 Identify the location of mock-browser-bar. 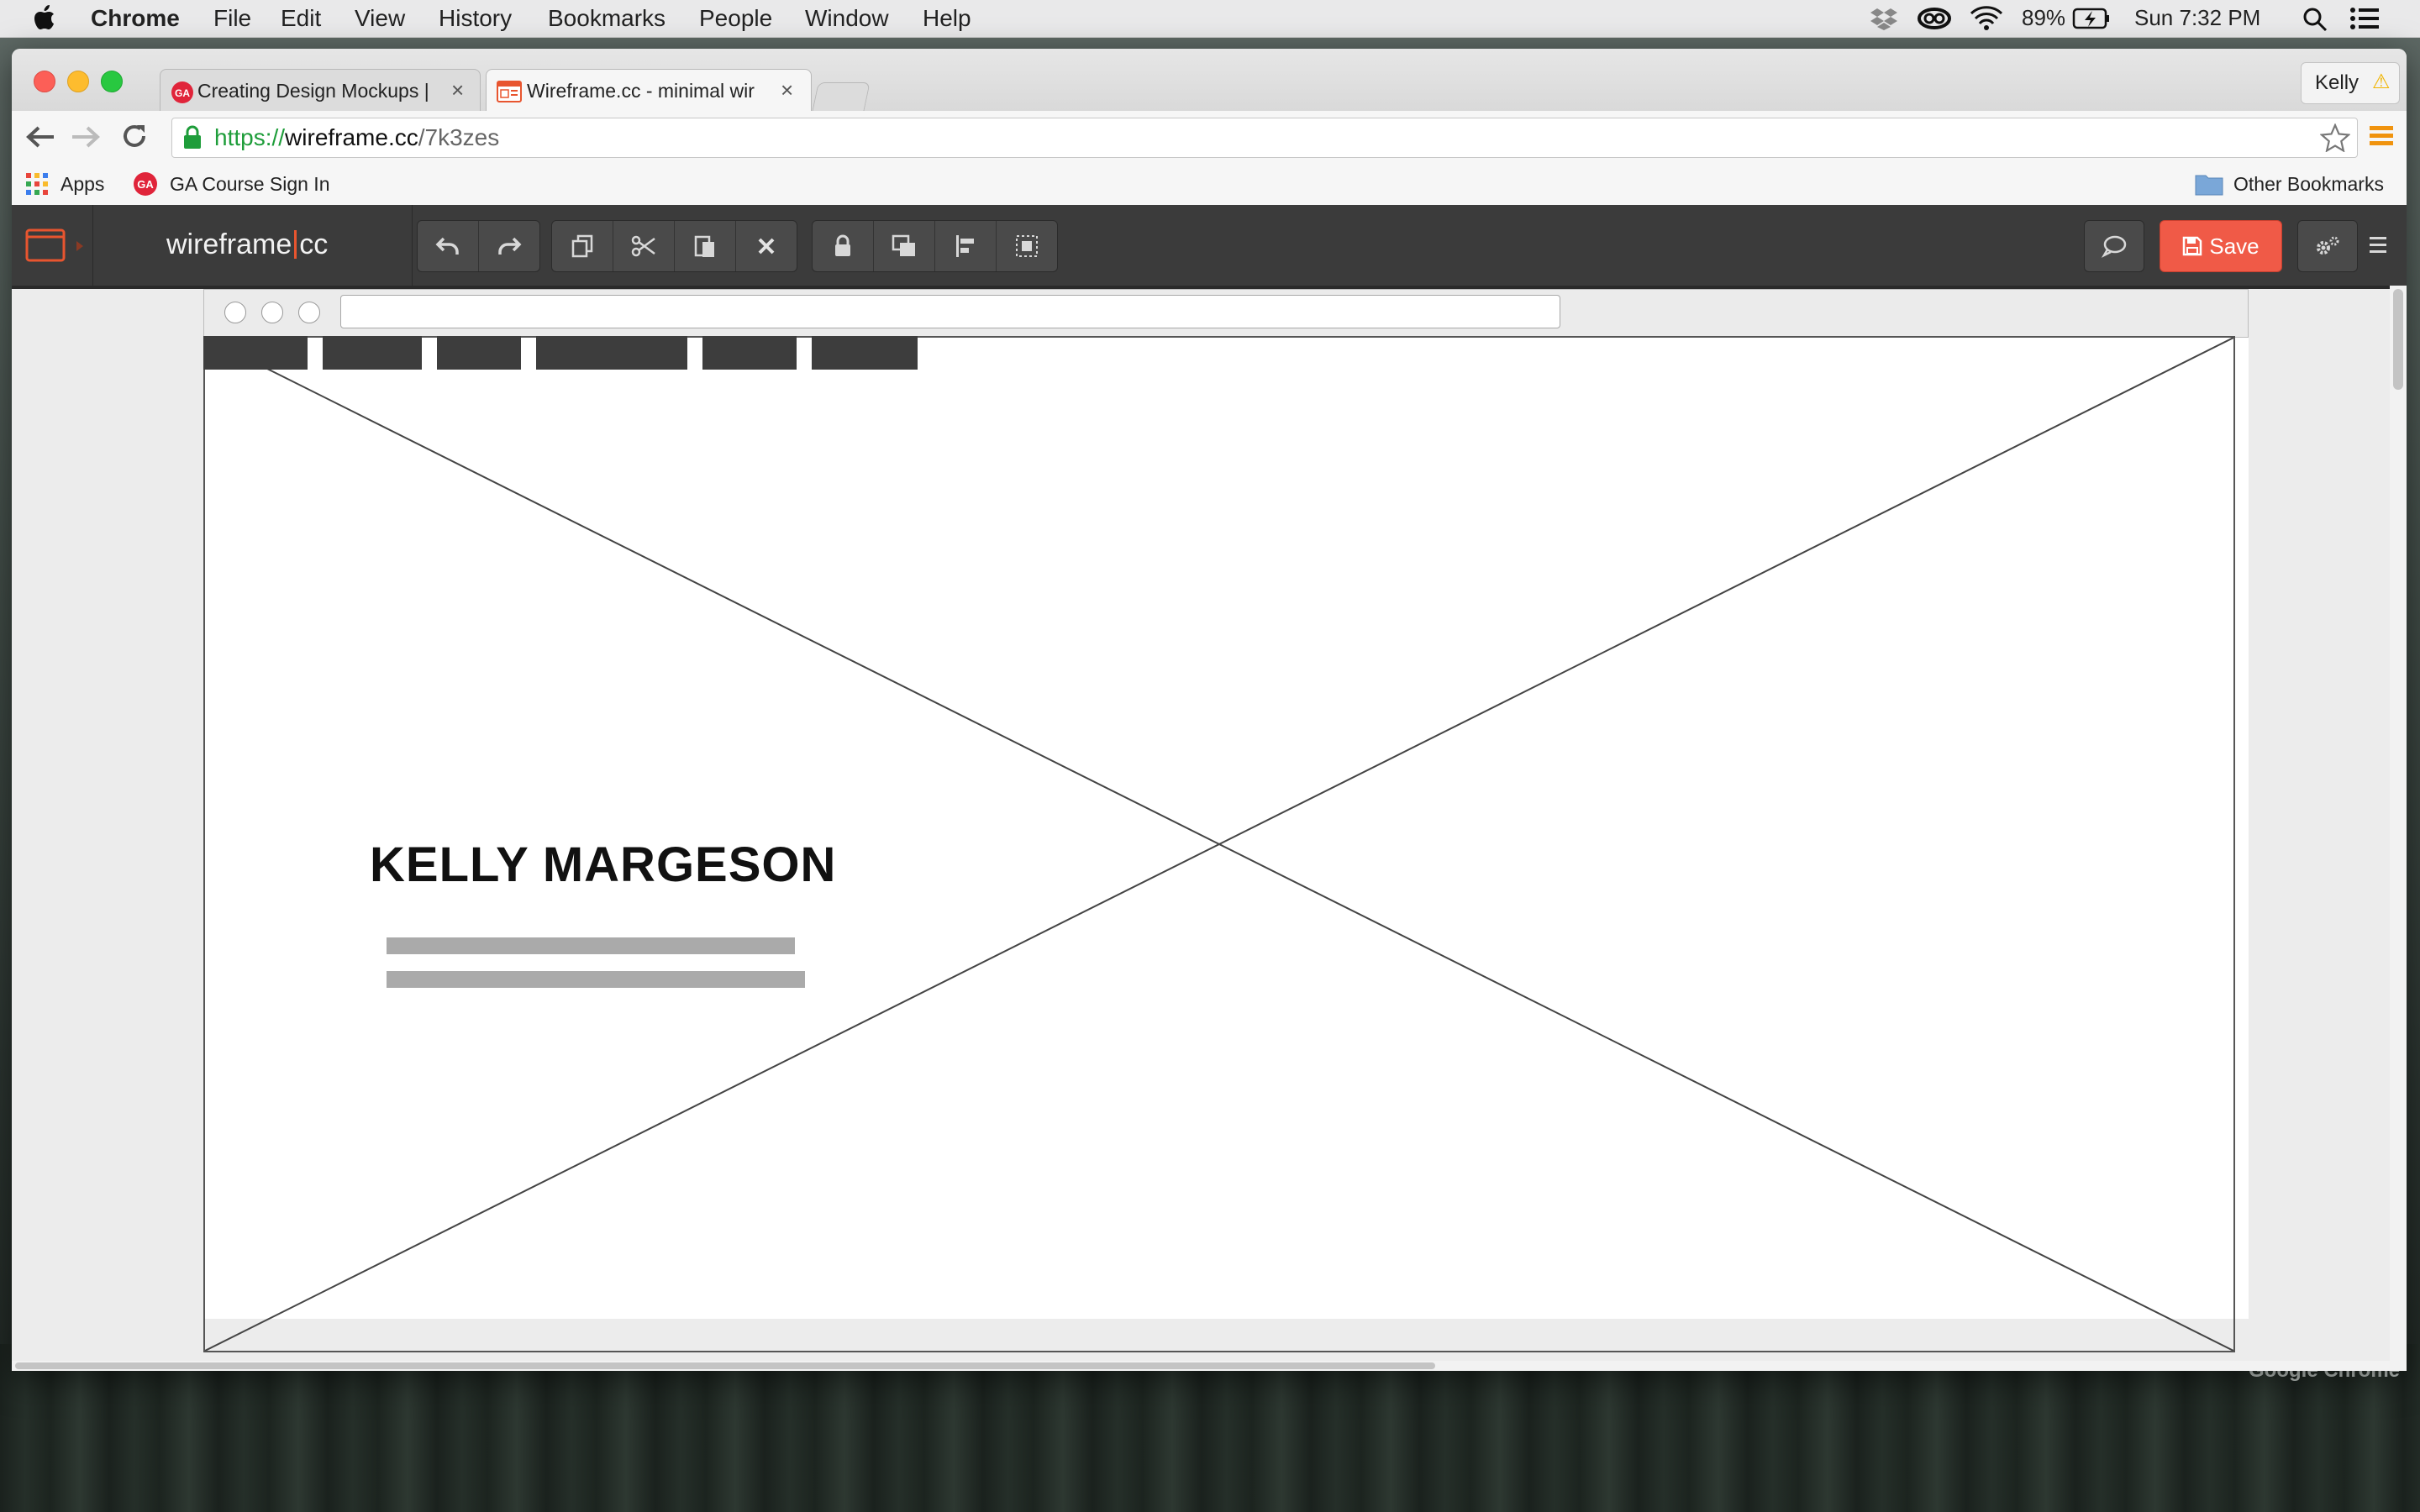
(1226, 313).